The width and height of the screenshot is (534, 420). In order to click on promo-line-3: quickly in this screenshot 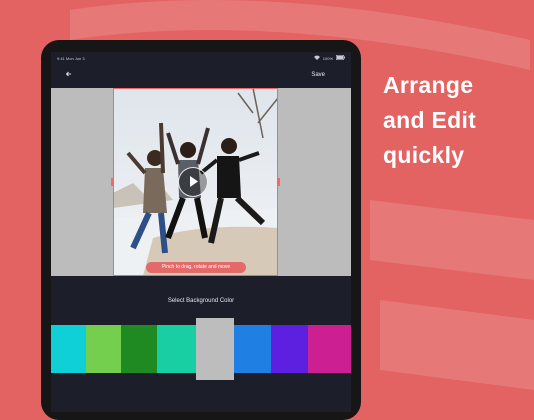, I will do `click(424, 155)`.